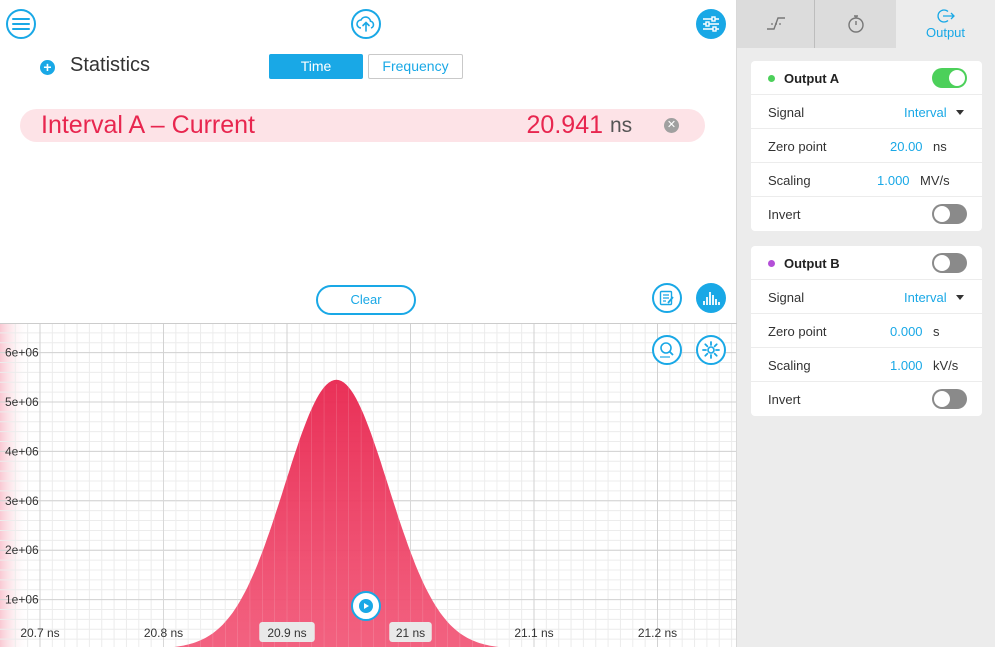  I want to click on measurement-row: Interval A – Current 20.941 ns ✕, so click(362, 125).